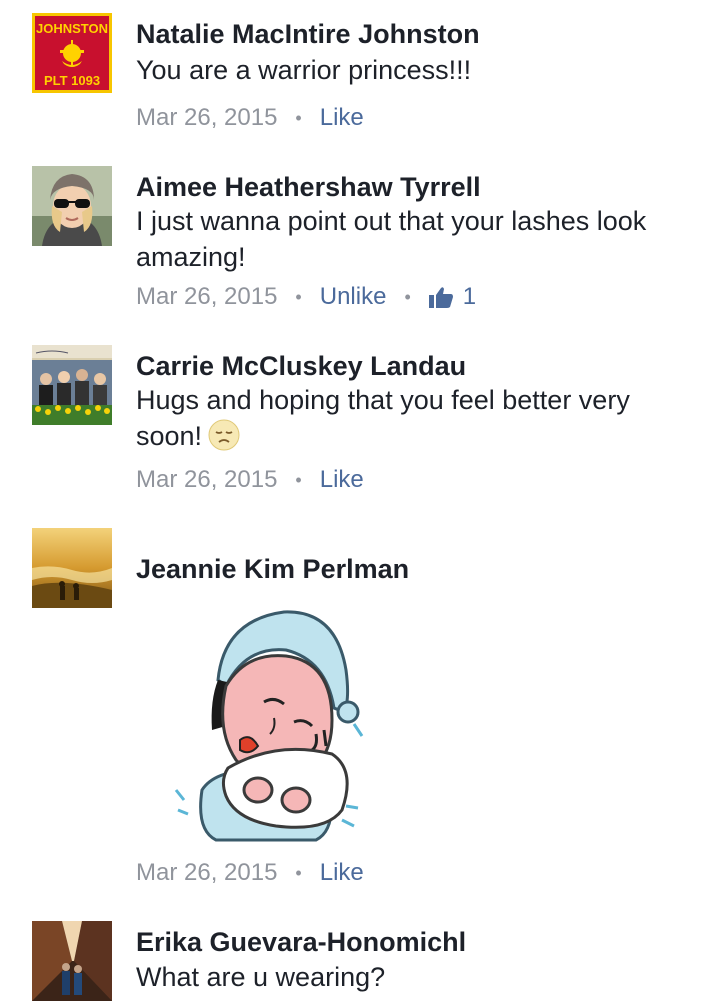 This screenshot has height=1008, width=720. What do you see at coordinates (301, 942) in the screenshot?
I see `comment-author: Erika Guevara-Honomichl` at bounding box center [301, 942].